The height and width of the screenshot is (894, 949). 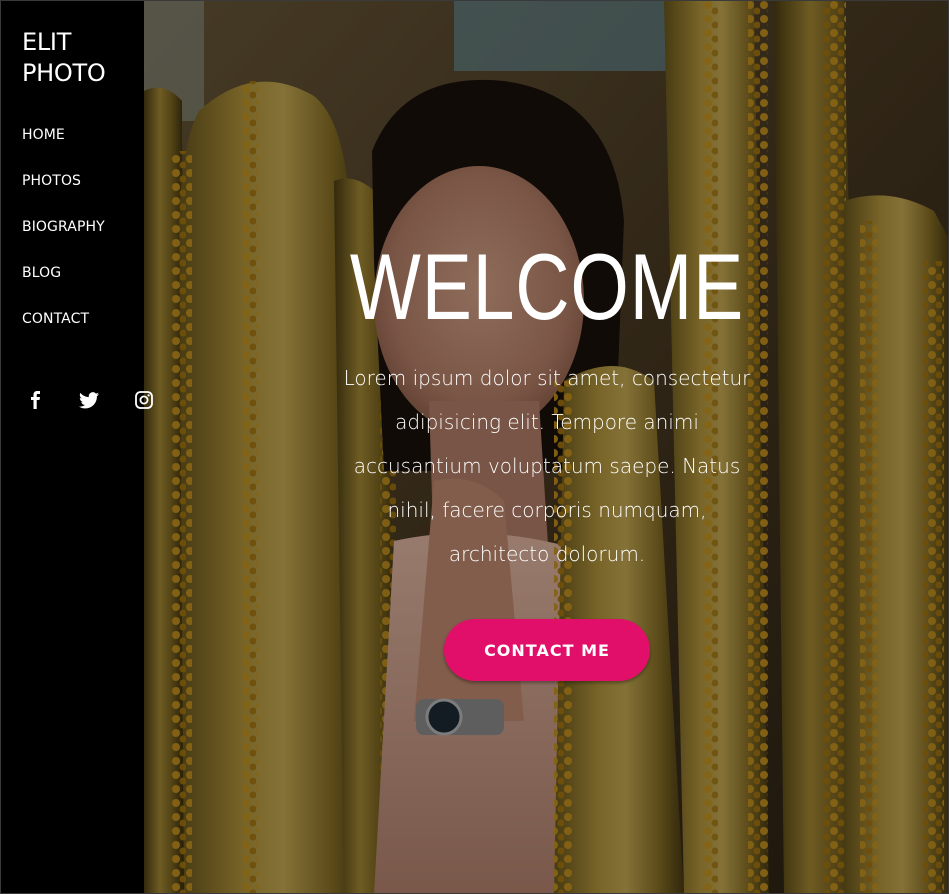 I want to click on facebook-icon, so click(x=35, y=400).